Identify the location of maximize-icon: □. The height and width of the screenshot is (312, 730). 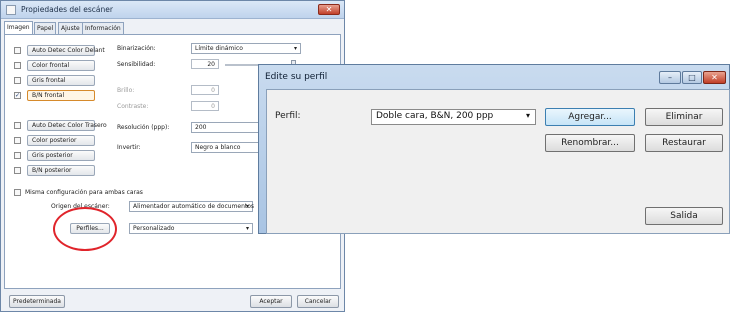
(692, 77).